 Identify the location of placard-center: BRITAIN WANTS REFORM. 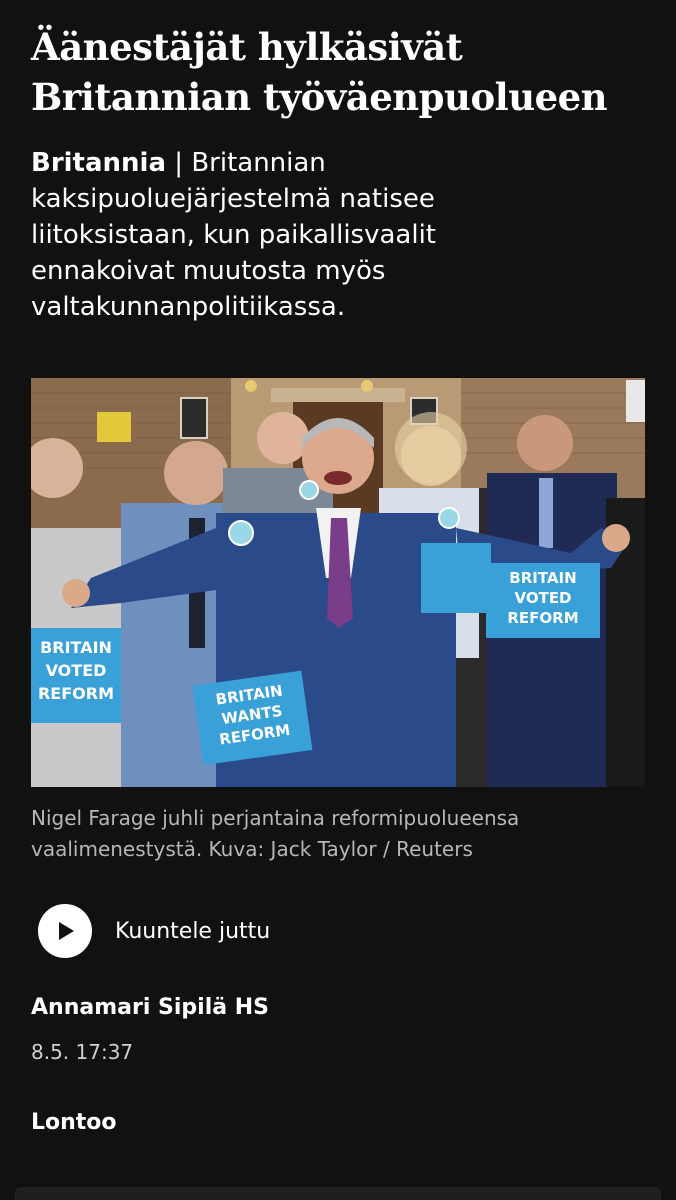
(252, 718).